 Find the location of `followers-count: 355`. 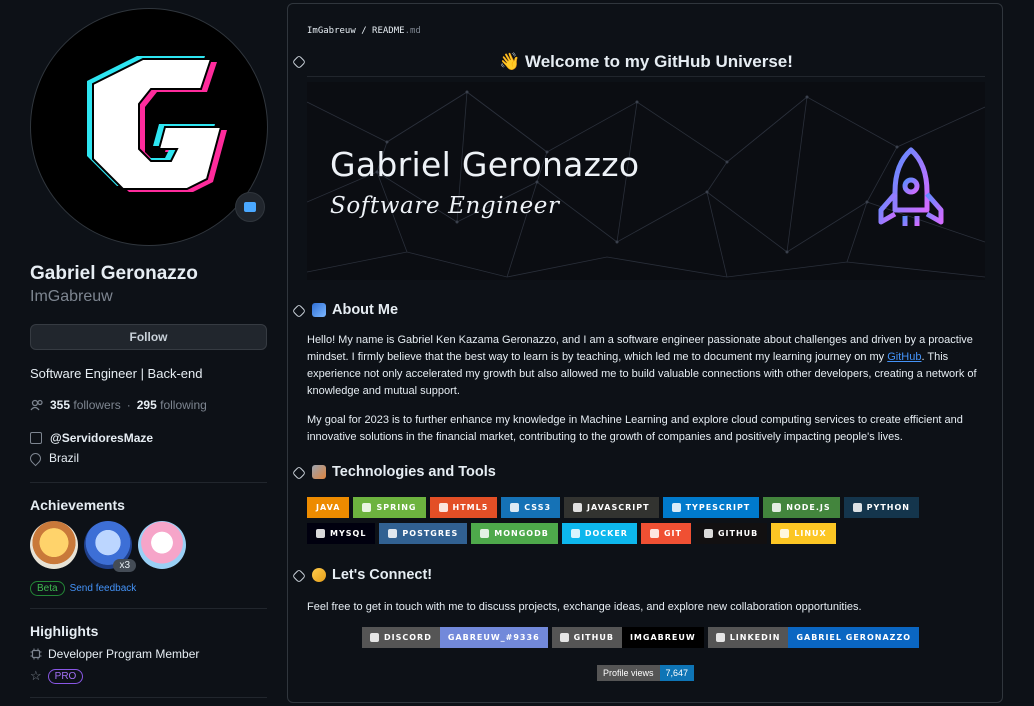

followers-count: 355 is located at coordinates (60, 405).